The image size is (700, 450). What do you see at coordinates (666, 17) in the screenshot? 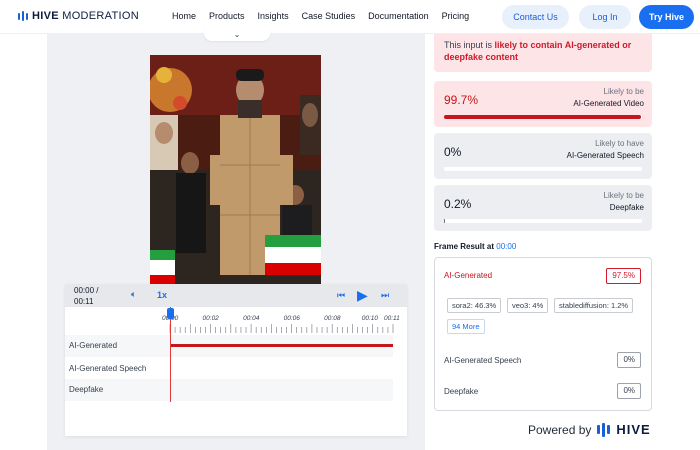
I see `try-hive-button: Try Hive` at bounding box center [666, 17].